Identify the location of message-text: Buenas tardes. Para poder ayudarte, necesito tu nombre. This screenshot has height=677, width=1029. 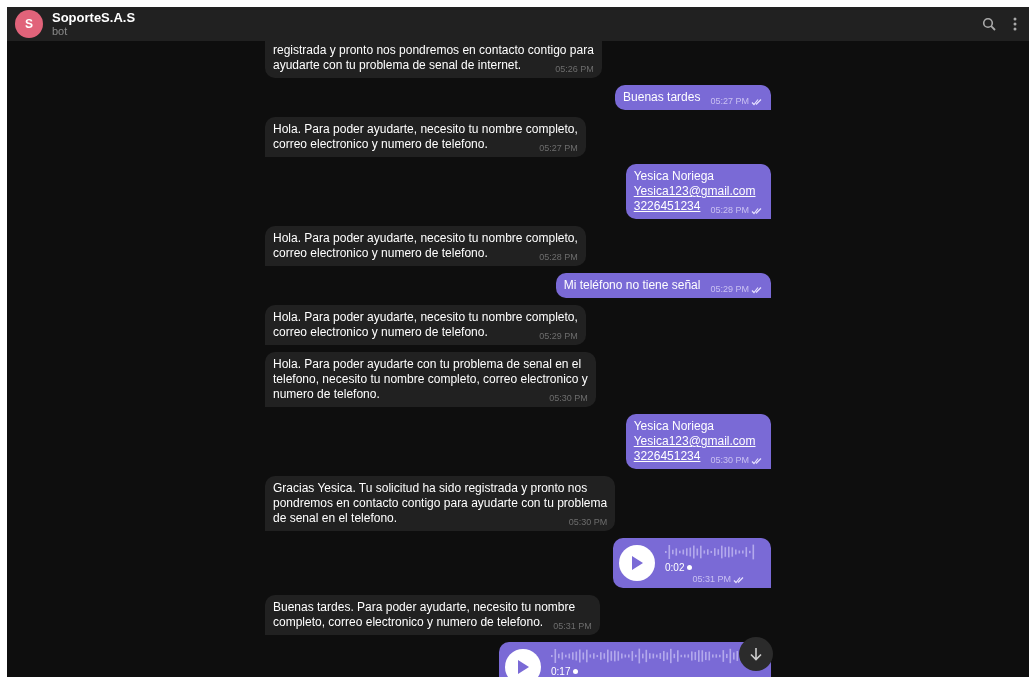
(425, 607).